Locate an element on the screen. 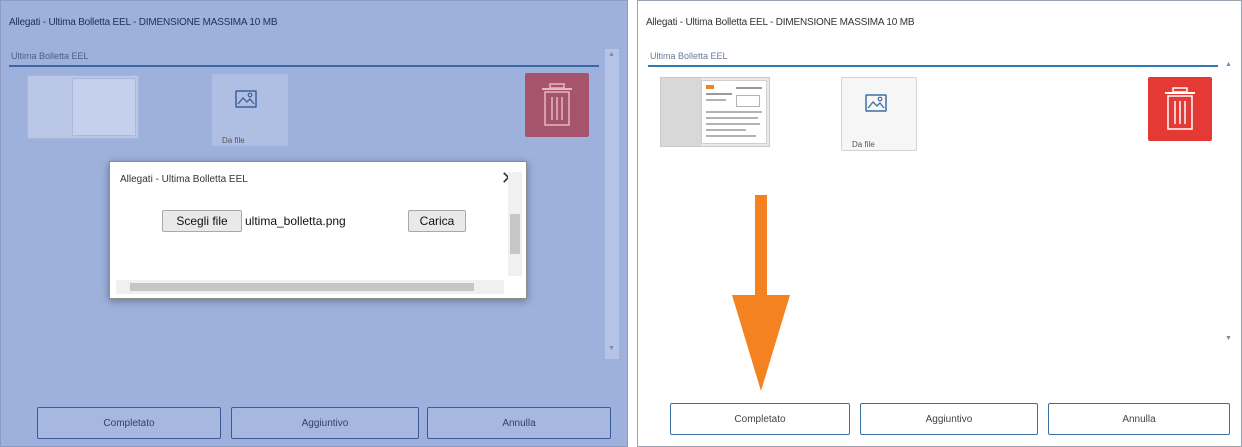 Image resolution: width=1242 pixels, height=447 pixels. dialog-vertical-scrollbar is located at coordinates (515, 224).